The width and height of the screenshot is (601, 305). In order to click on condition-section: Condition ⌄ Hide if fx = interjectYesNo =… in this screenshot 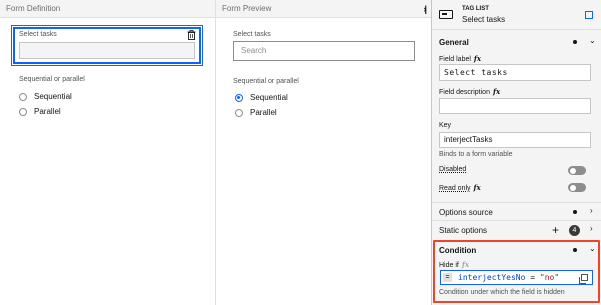, I will do `click(516, 271)`.